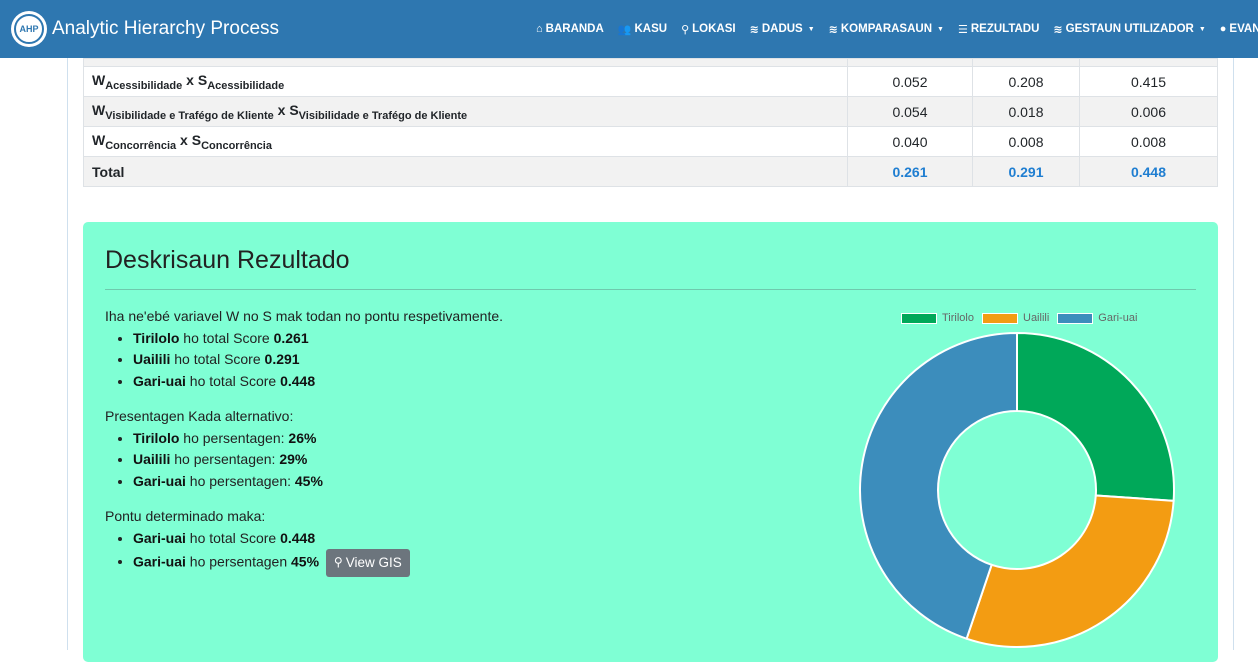 This screenshot has width=1258, height=662. I want to click on criterion-cell: WConcorrência x SConcorrência, so click(465, 141).